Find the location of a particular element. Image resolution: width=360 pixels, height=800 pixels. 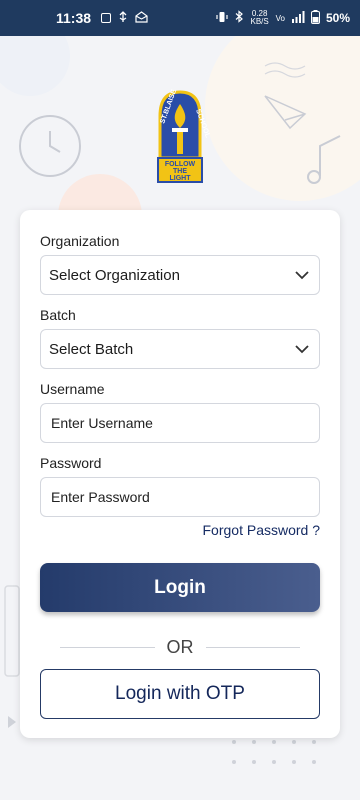

password-input is located at coordinates (180, 497).